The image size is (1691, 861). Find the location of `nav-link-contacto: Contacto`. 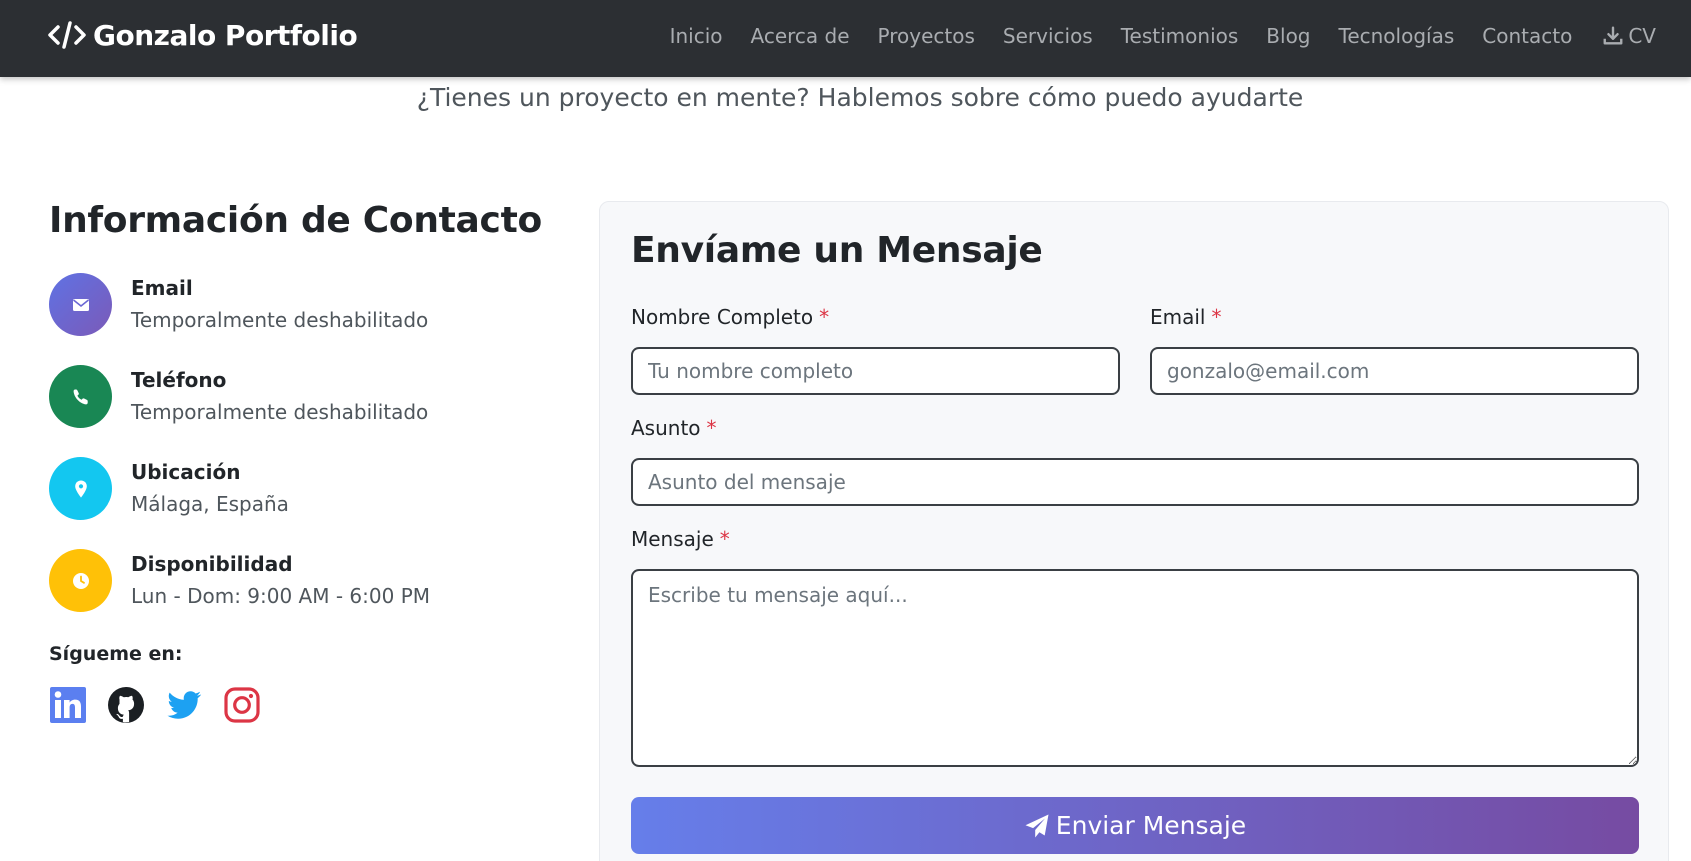

nav-link-contacto: Contacto is located at coordinates (1527, 36).